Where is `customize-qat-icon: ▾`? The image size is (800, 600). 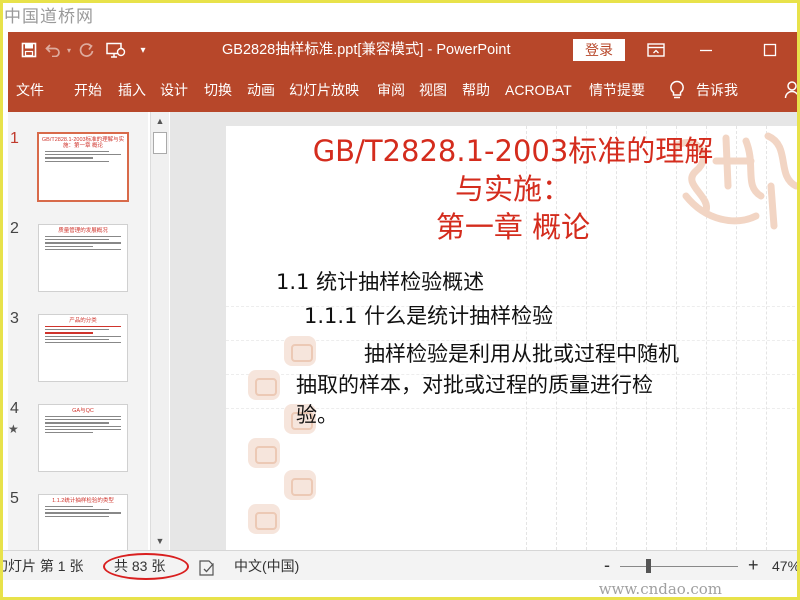
customize-qat-icon: ▾ is located at coordinates (143, 50).